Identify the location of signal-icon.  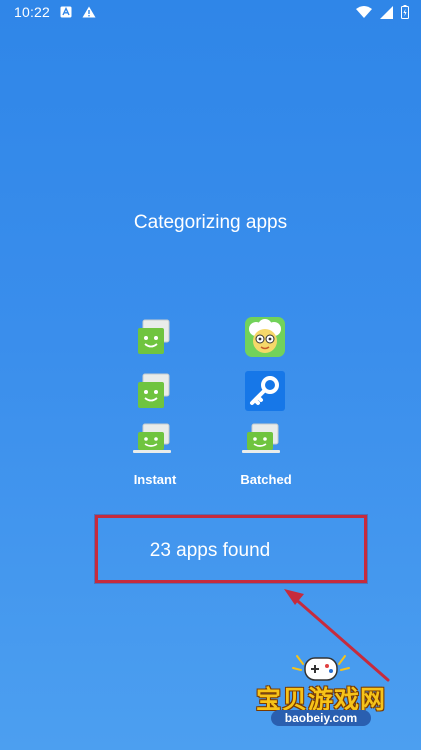
(386, 12).